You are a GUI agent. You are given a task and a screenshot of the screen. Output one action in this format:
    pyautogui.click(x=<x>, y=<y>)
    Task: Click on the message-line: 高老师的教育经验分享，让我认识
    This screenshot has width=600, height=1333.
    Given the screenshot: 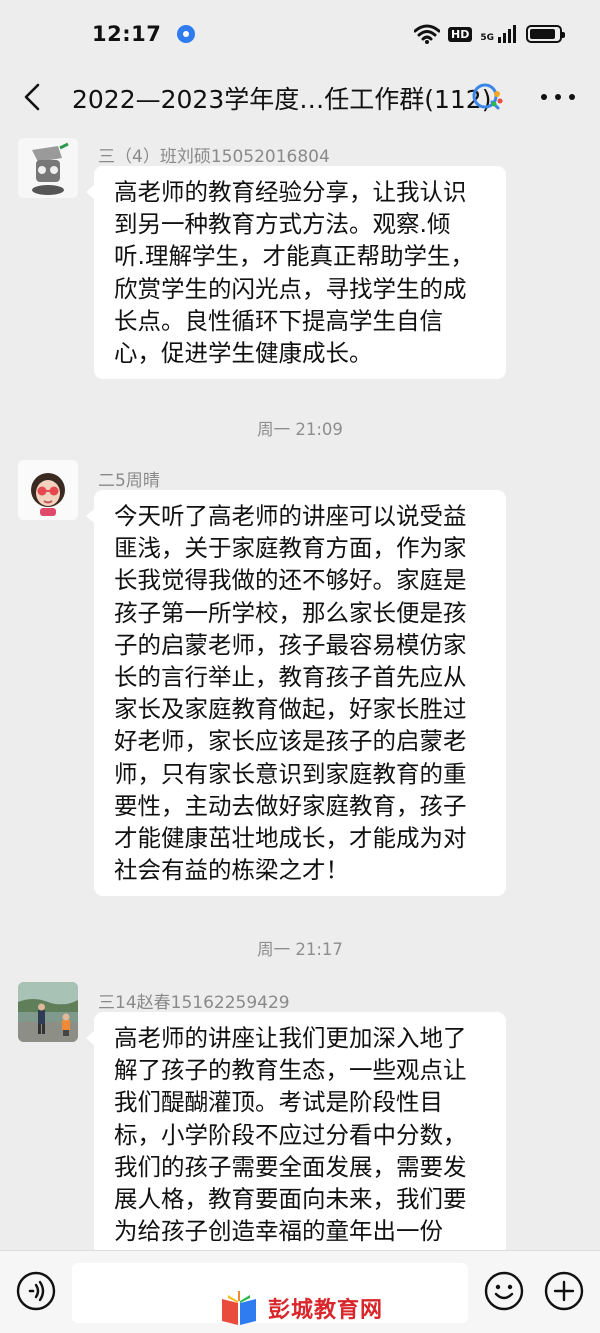 What is the action you would take?
    pyautogui.click(x=290, y=192)
    